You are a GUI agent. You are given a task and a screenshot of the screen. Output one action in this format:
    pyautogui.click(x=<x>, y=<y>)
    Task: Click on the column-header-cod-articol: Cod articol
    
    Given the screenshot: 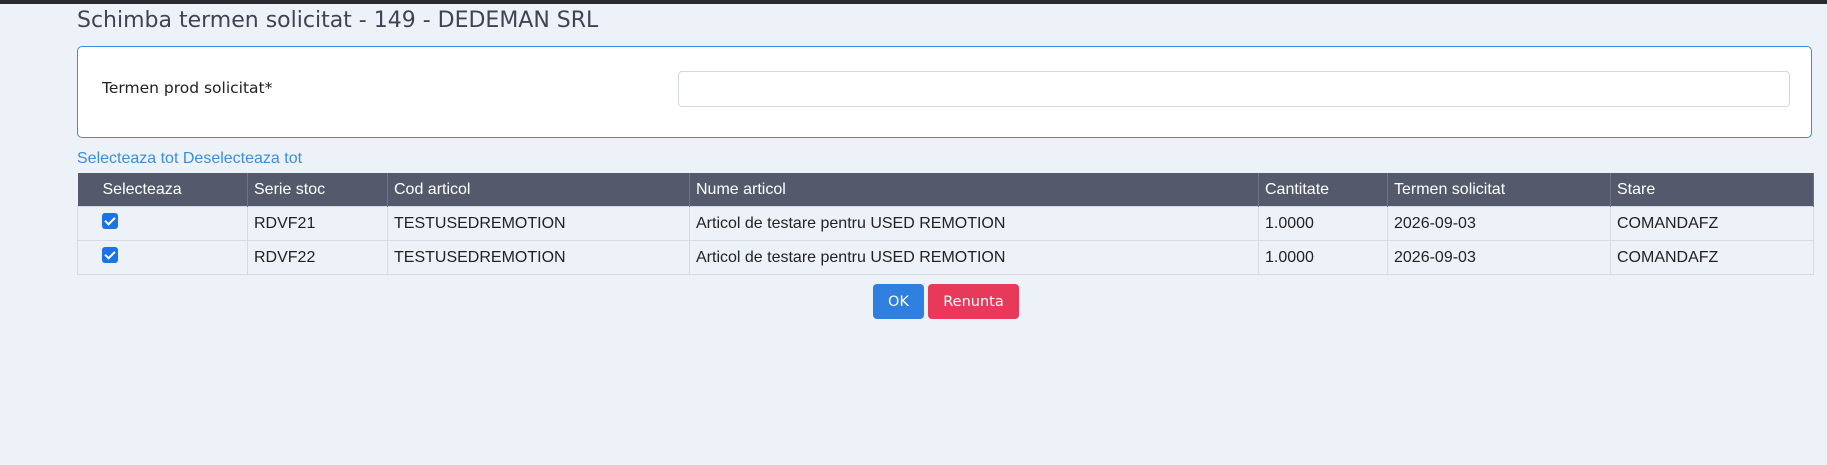 What is the action you would take?
    pyautogui.click(x=538, y=190)
    